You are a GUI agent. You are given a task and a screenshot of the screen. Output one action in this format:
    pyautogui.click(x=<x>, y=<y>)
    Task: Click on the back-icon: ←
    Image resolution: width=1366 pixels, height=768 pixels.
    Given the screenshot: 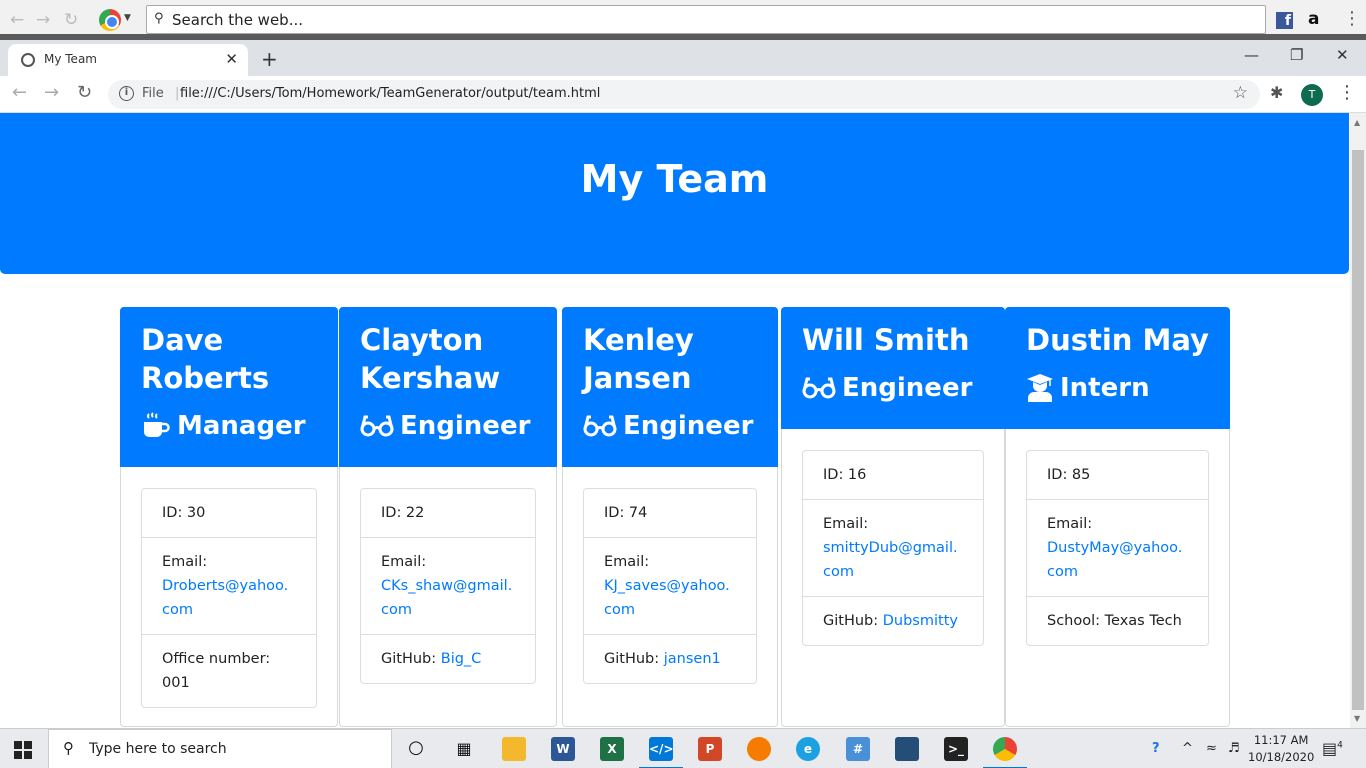 What is the action you would take?
    pyautogui.click(x=19, y=92)
    